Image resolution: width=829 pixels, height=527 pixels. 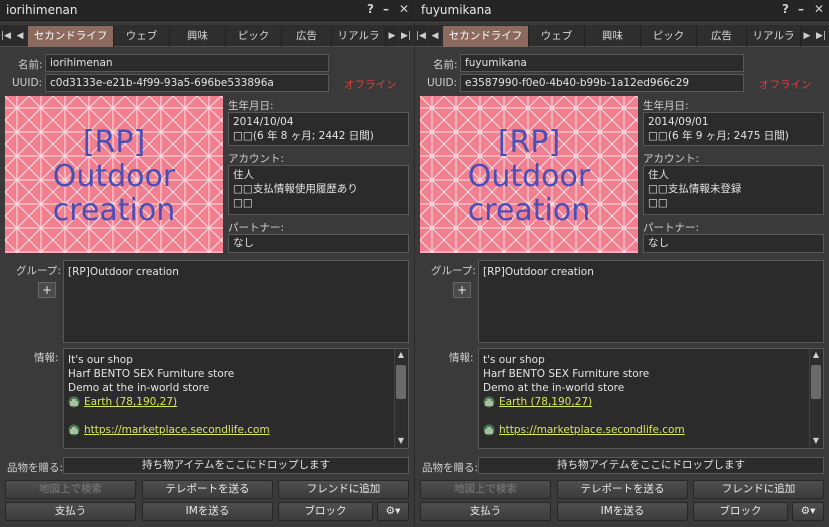 What do you see at coordinates (139, 388) in the screenshot?
I see `info-line-3: Demo at the in-world store` at bounding box center [139, 388].